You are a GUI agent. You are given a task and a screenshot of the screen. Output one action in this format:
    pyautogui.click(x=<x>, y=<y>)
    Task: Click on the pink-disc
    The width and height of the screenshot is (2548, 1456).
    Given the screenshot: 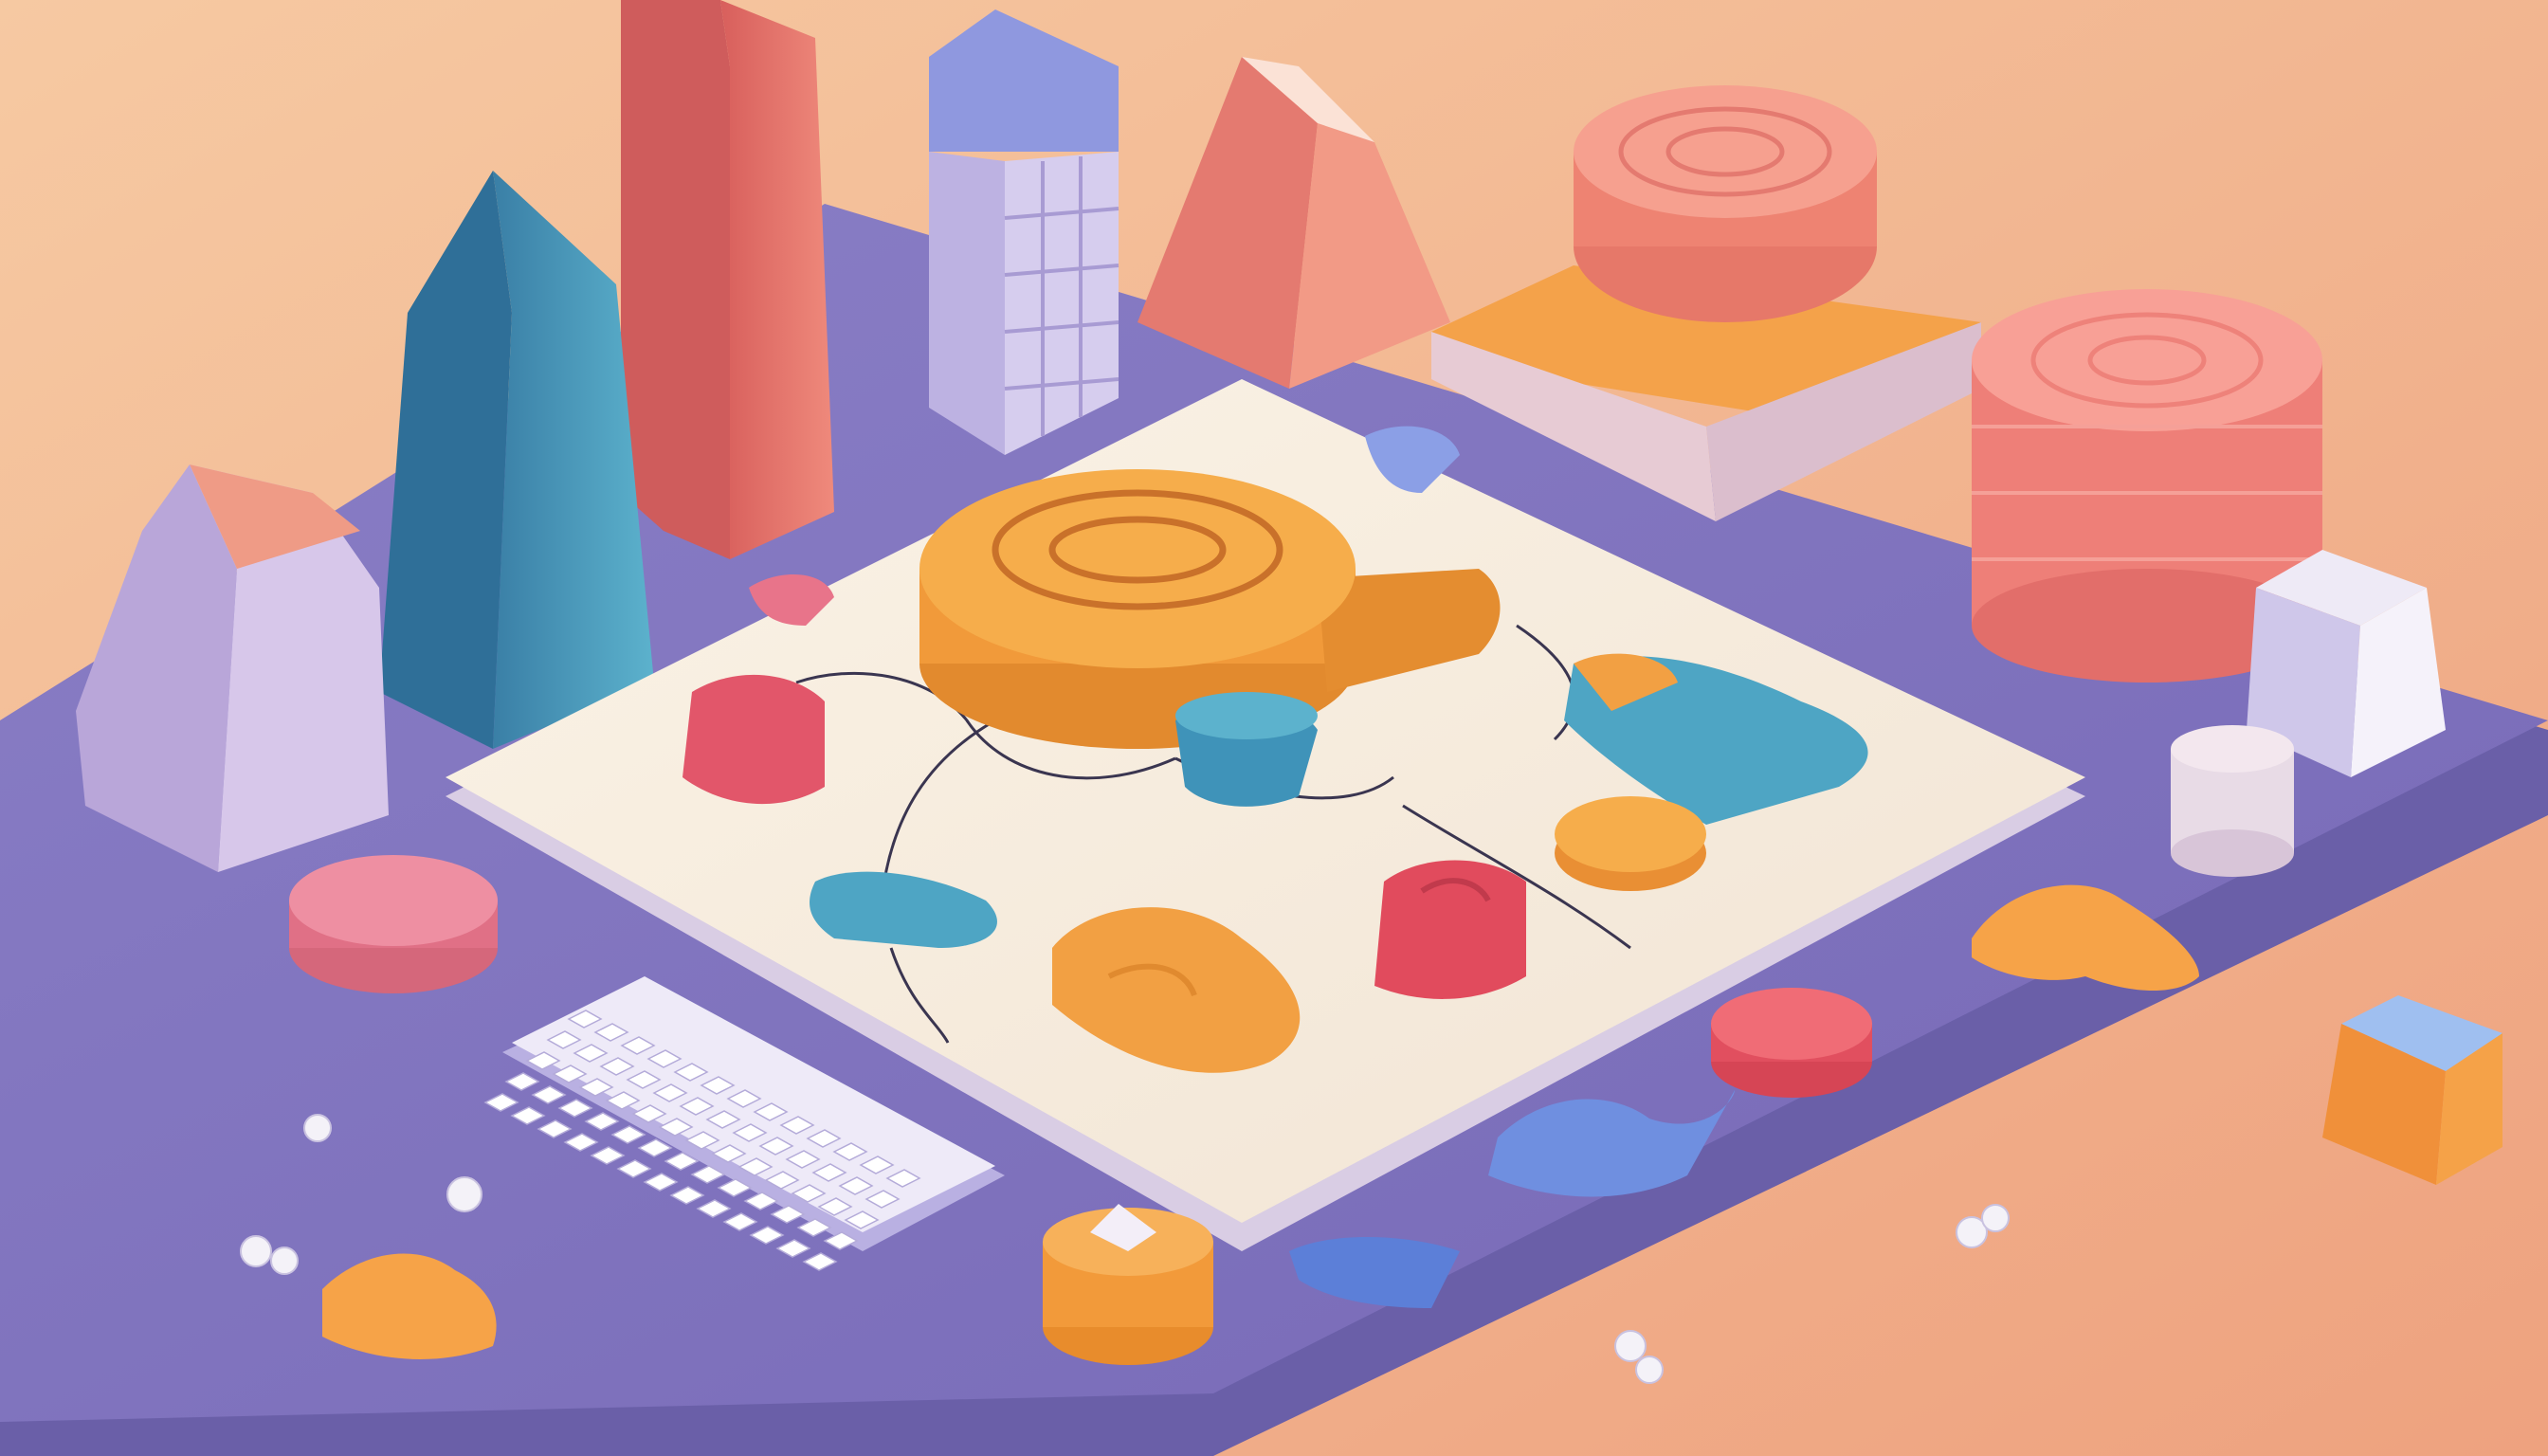 What is the action you would take?
    pyautogui.click(x=393, y=924)
    